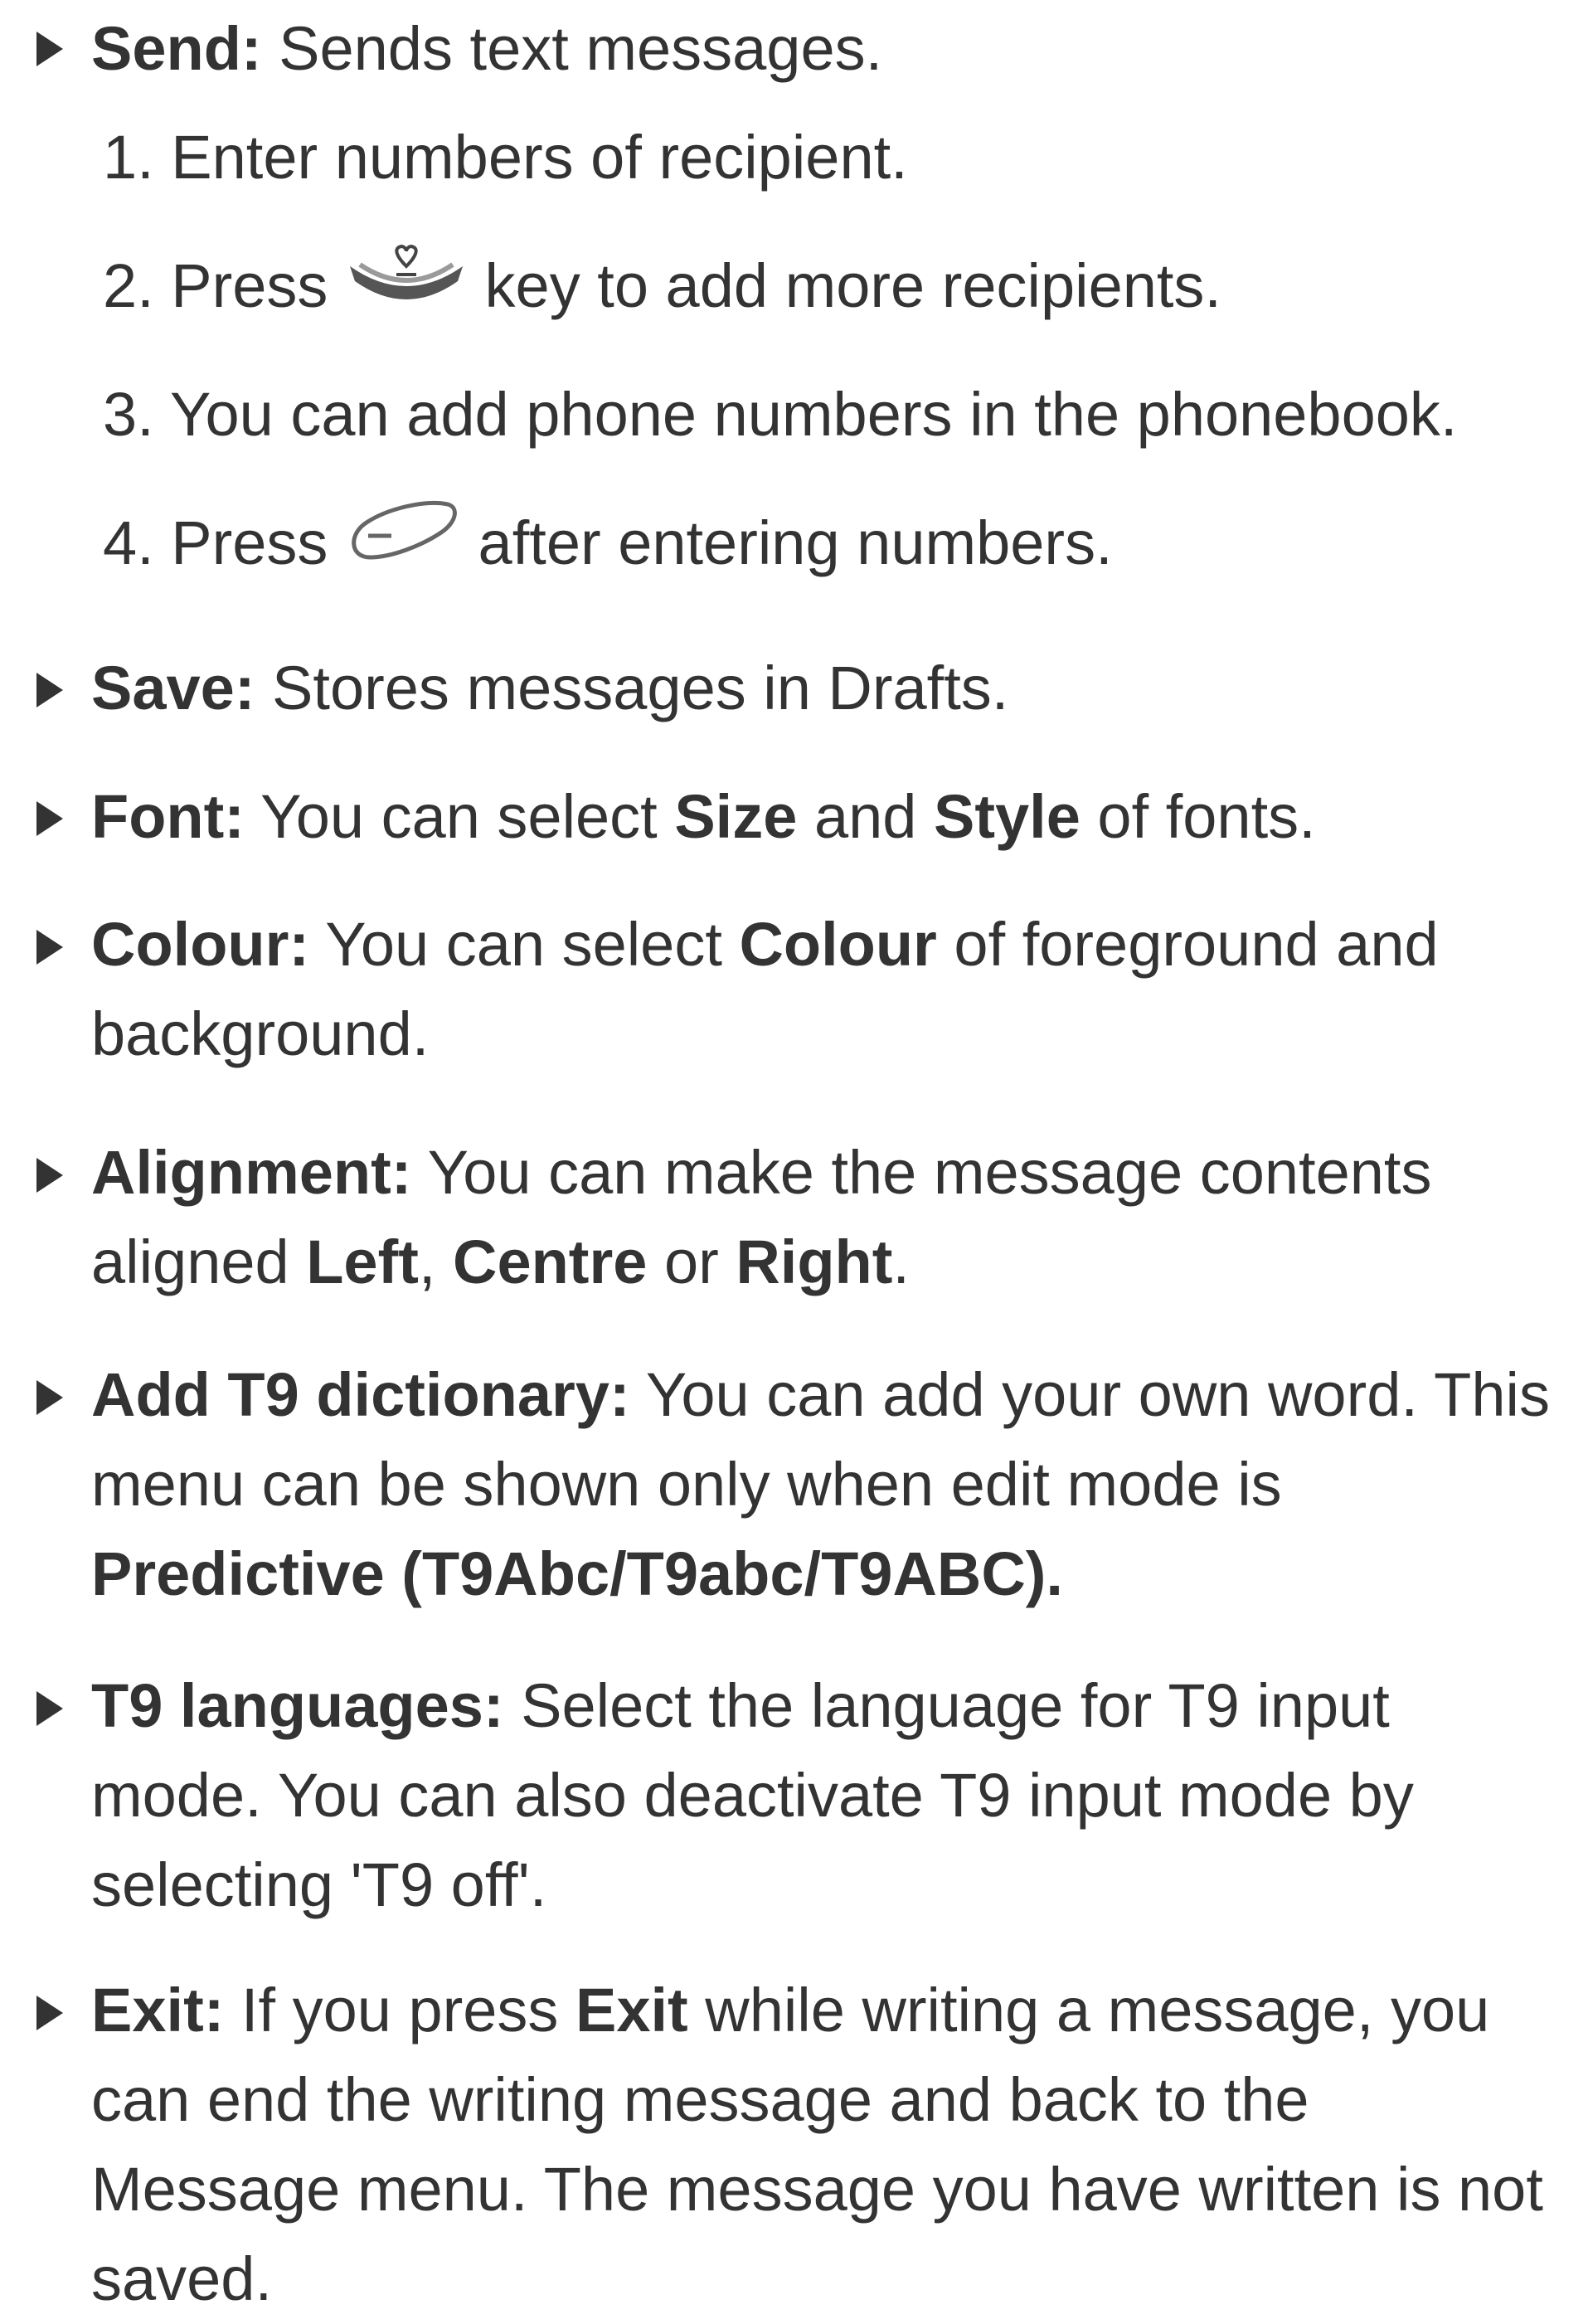 The image size is (1588, 2324). I want to click on step-number: 1., so click(128, 157).